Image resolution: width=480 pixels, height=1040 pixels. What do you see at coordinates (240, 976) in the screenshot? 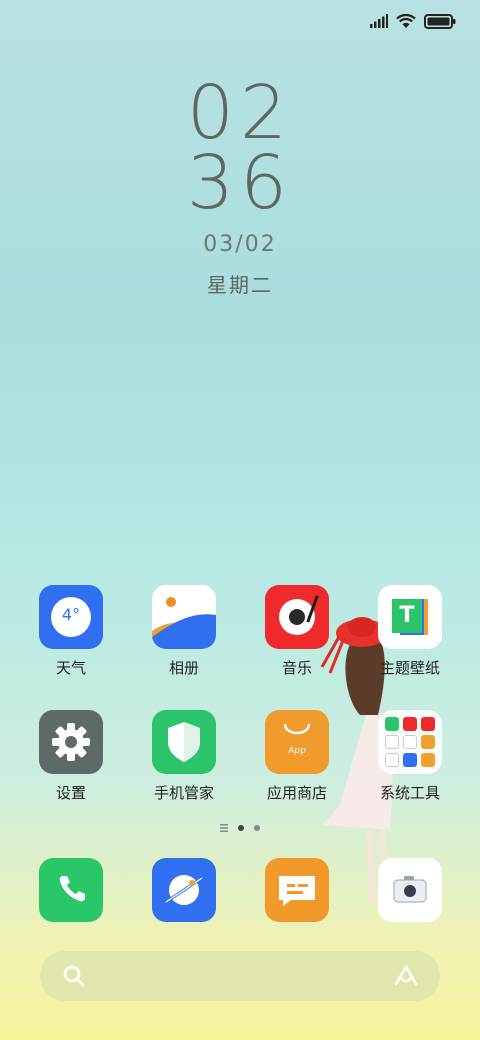
I see `home-search-bar` at bounding box center [240, 976].